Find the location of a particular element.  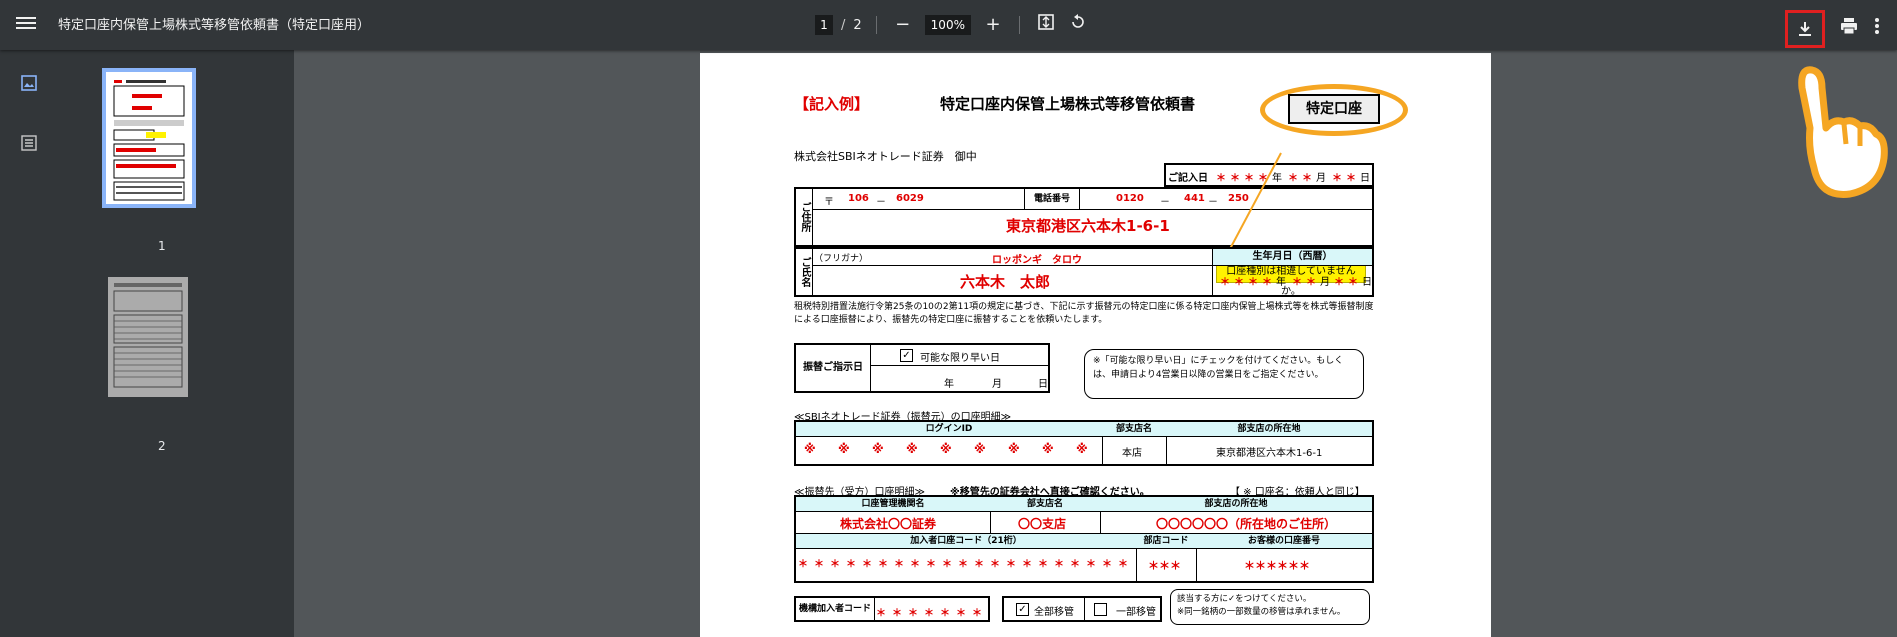

customer-account-label: お客様の口座番号 is located at coordinates (1284, 541).